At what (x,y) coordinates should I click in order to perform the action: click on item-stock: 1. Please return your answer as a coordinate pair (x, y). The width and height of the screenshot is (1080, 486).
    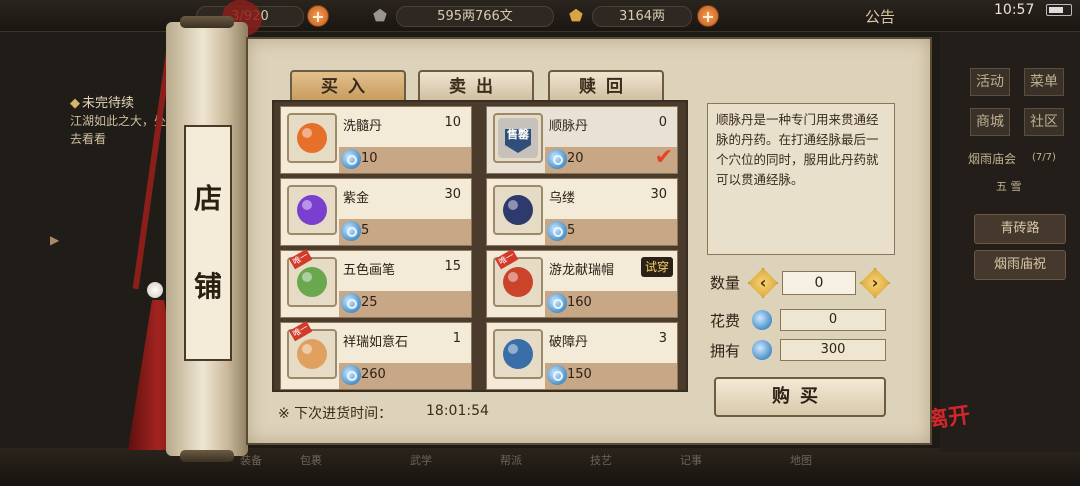
    Looking at the image, I should click on (456, 338).